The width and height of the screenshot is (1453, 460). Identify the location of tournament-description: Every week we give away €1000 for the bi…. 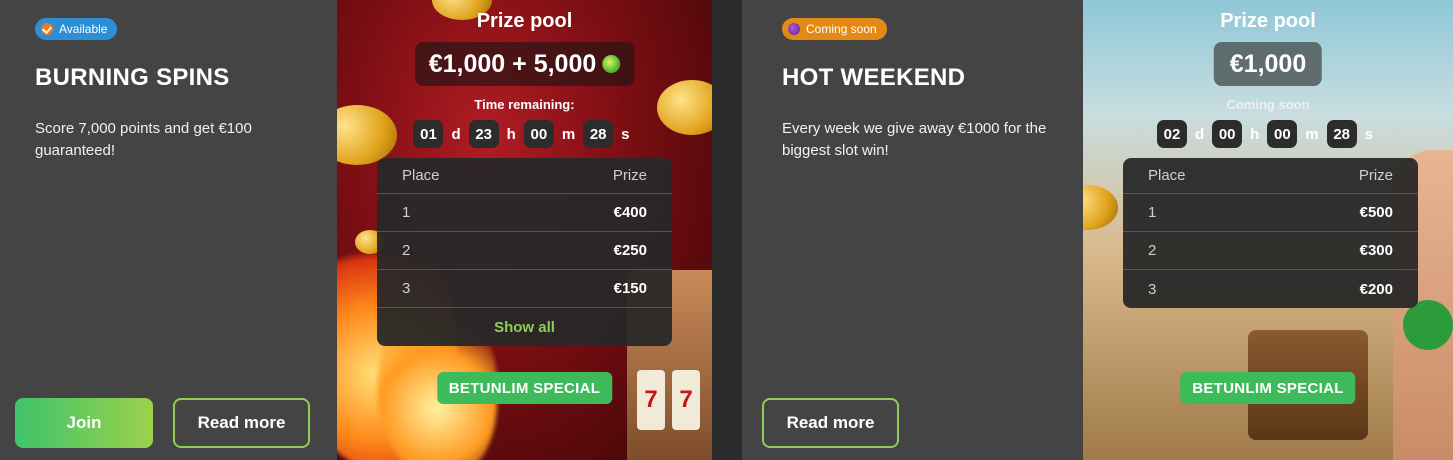
(914, 139).